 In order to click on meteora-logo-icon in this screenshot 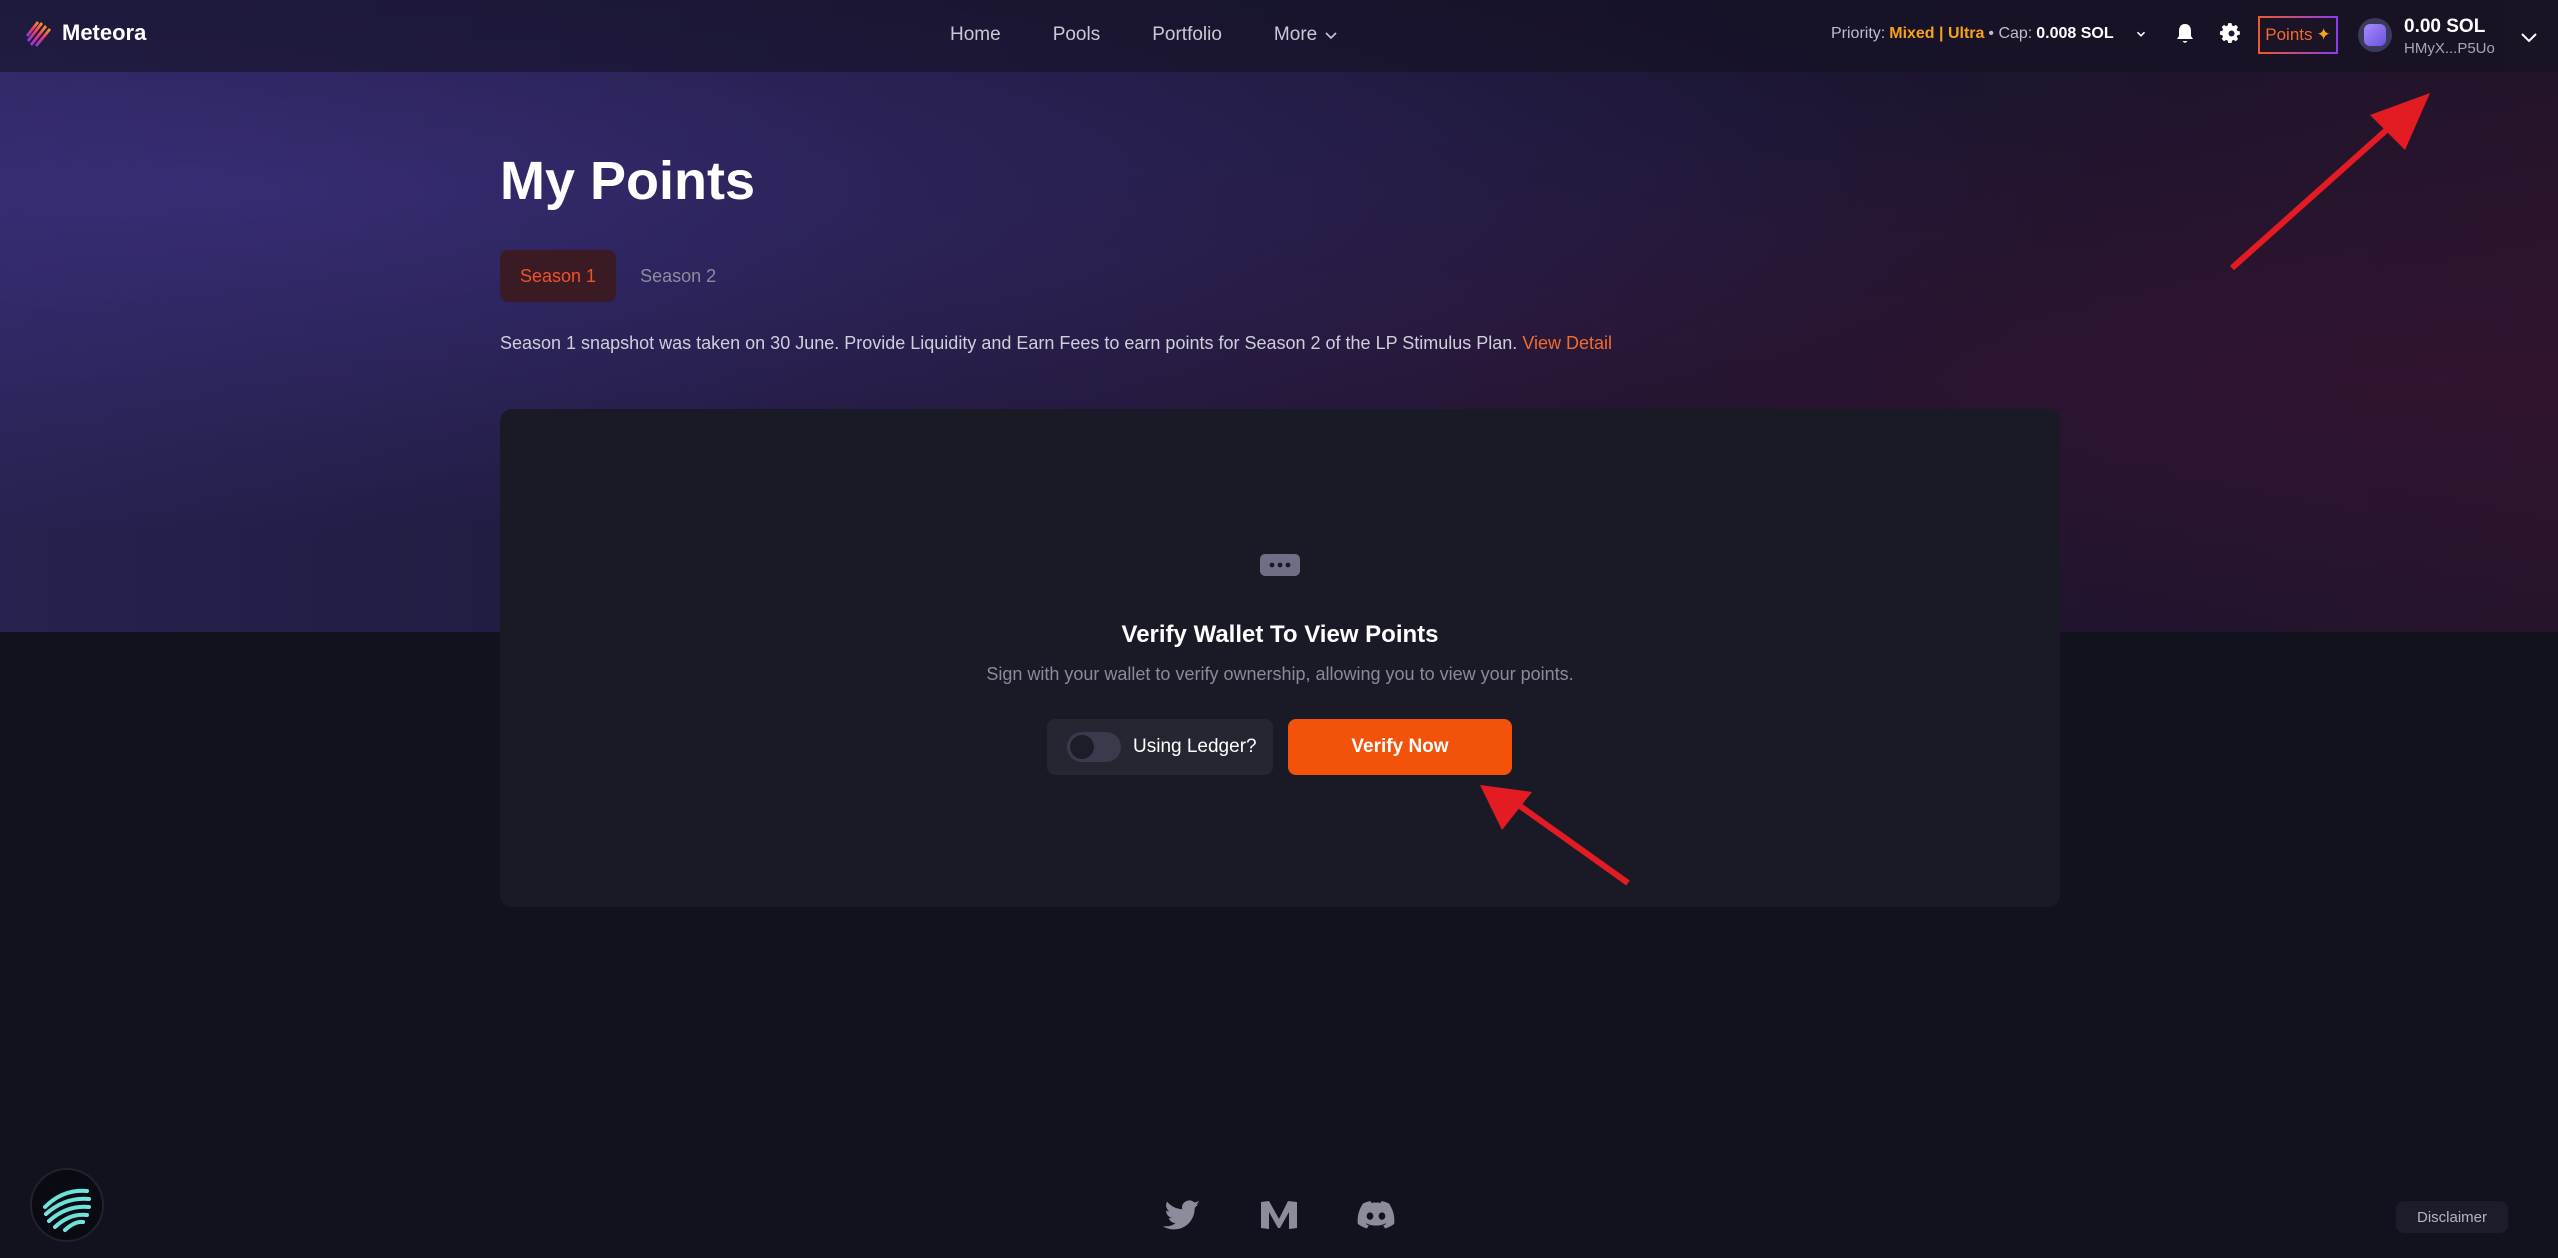, I will do `click(38, 34)`.